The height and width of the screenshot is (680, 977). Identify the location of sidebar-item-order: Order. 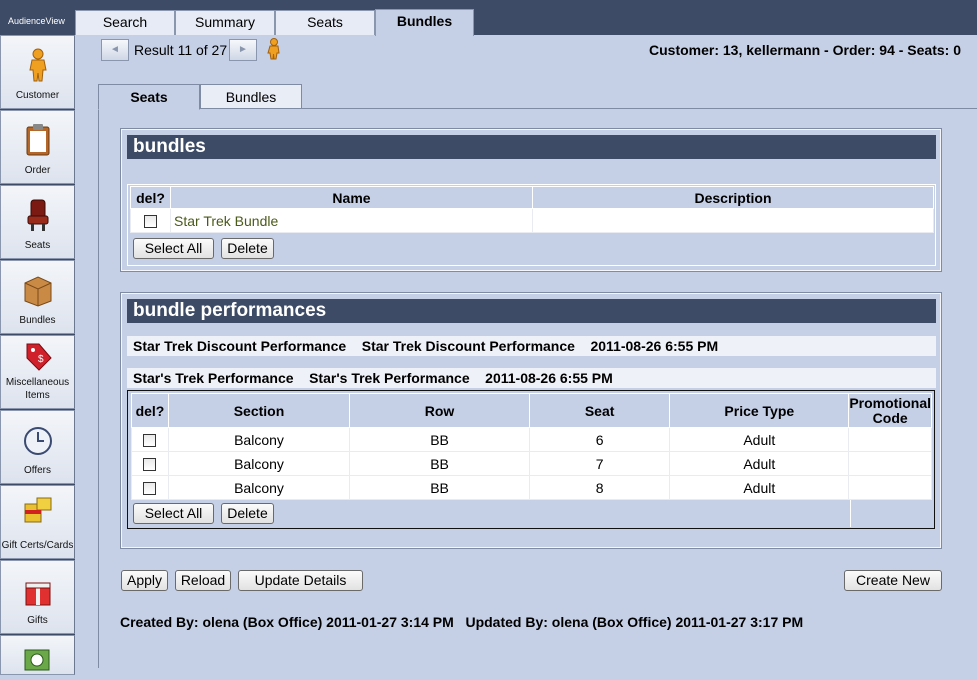
(37, 147).